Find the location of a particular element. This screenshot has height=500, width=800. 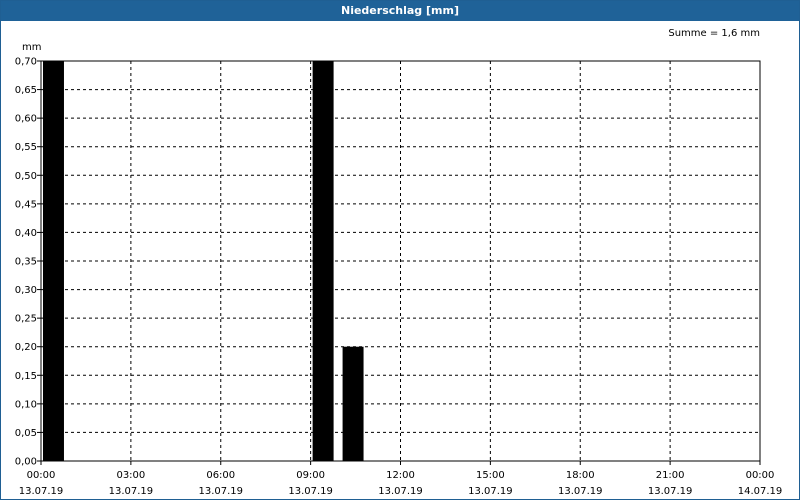

y-tick-label: 0,65 is located at coordinates (26, 90).